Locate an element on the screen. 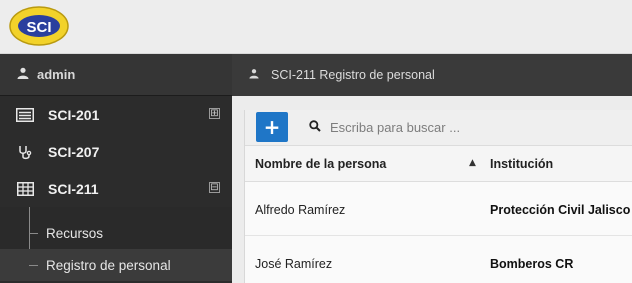  column-header-institucion: Institución is located at coordinates (521, 164).